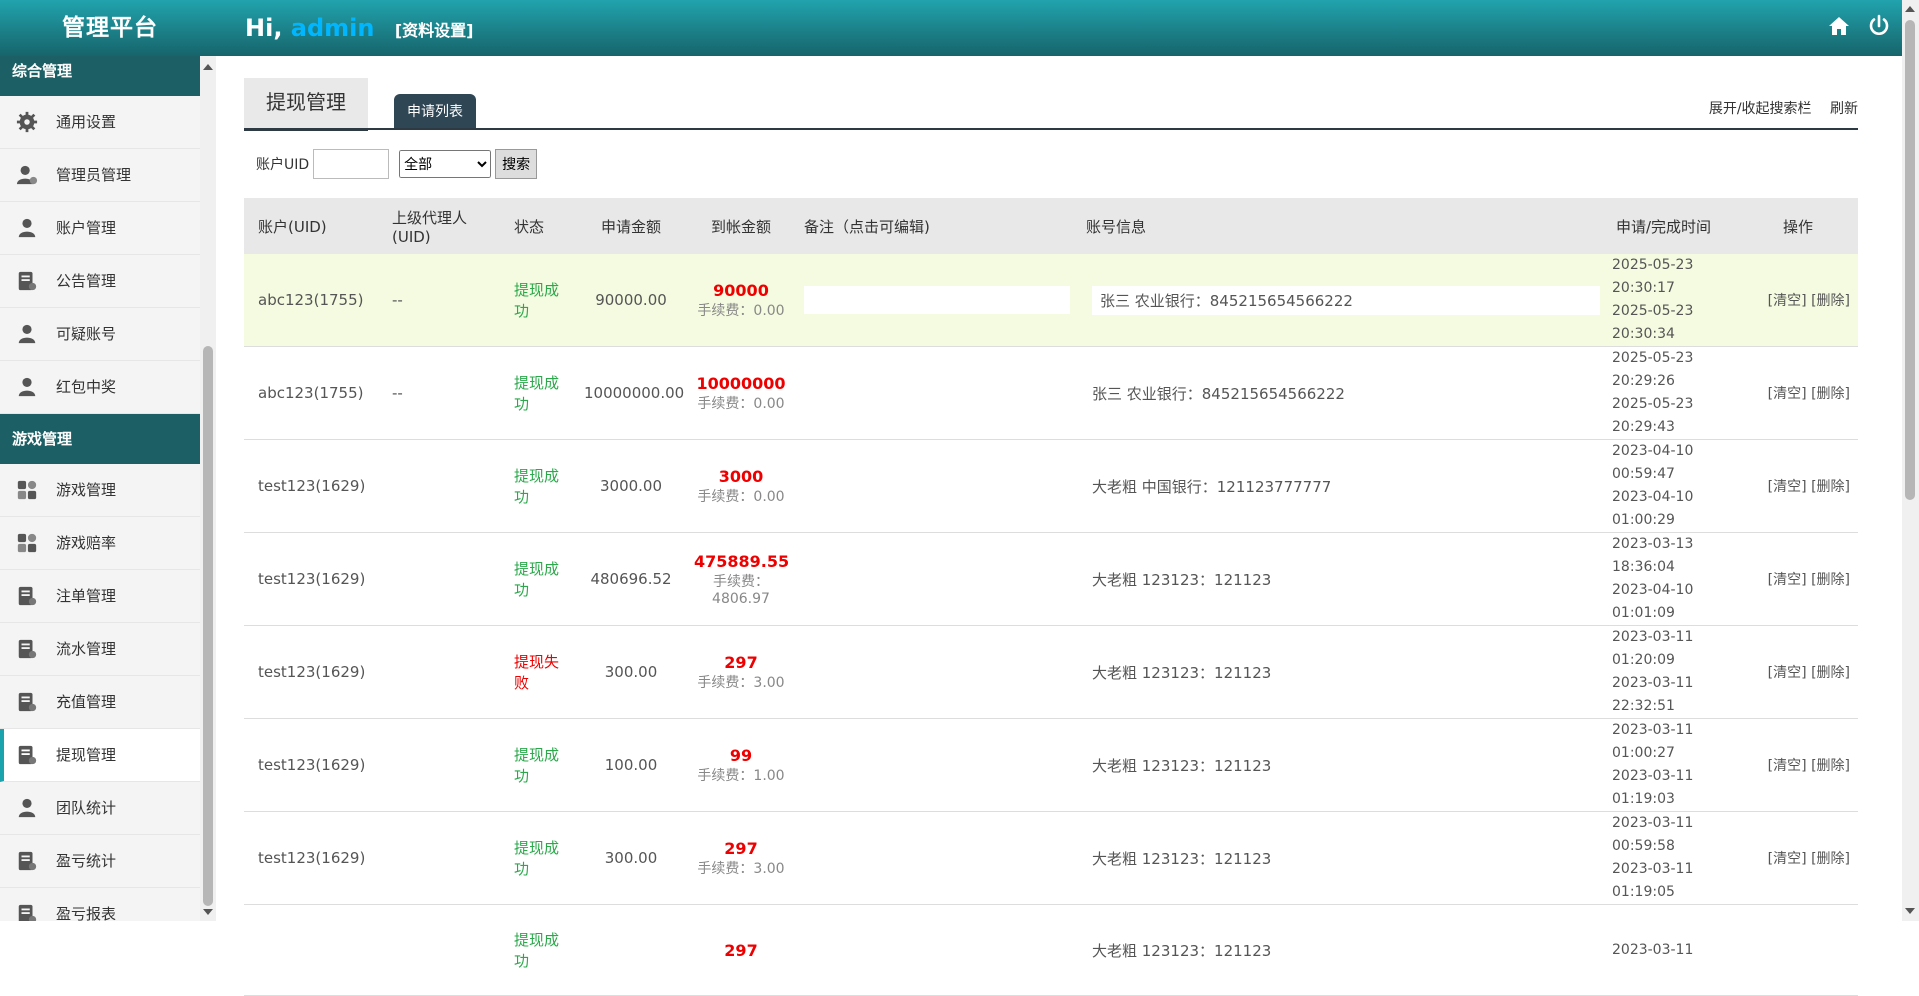  I want to click on tab-withdrawal-management: 提现管理, so click(306, 104).